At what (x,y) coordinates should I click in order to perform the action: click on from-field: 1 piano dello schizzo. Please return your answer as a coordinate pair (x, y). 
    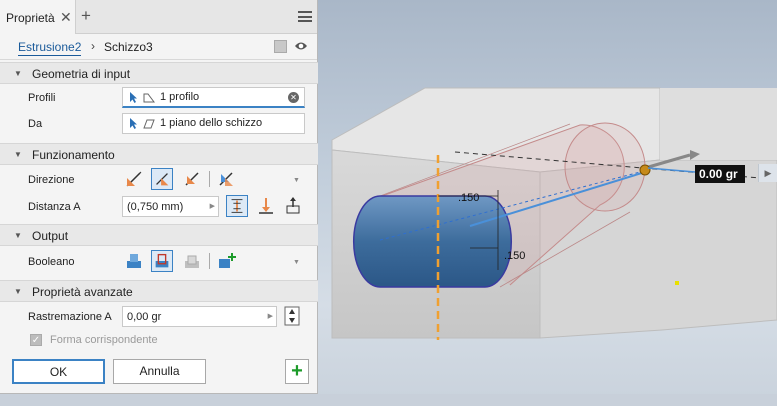
    Looking at the image, I should click on (213, 123).